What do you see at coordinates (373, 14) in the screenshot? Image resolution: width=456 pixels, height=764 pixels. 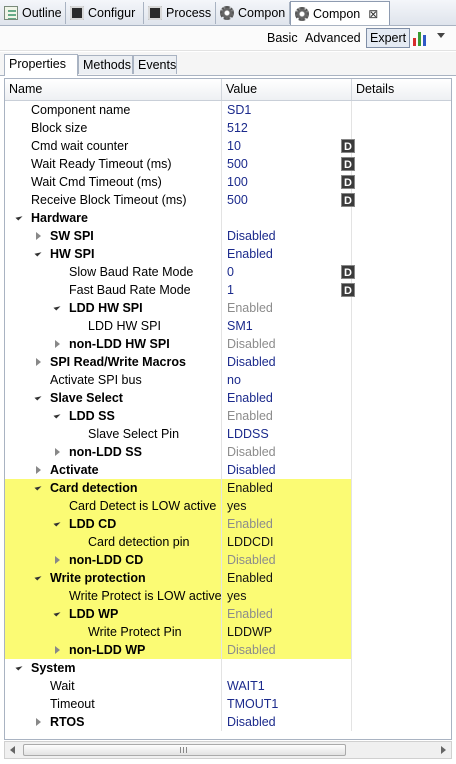 I see `close-icon: ⊠` at bounding box center [373, 14].